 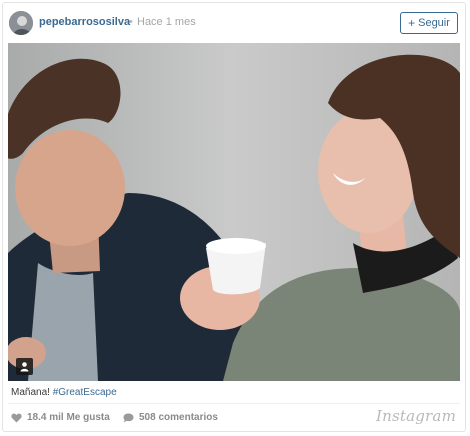 I want to click on avatar-image, so click(x=21, y=23).